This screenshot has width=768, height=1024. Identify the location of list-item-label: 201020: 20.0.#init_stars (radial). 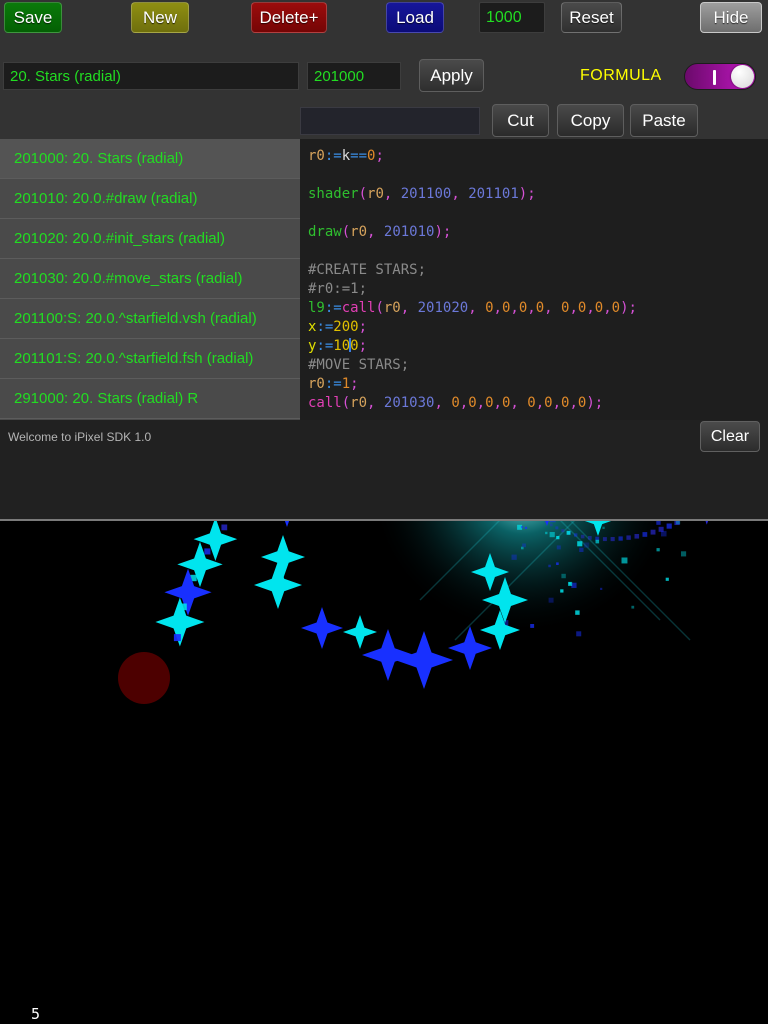
(119, 238).